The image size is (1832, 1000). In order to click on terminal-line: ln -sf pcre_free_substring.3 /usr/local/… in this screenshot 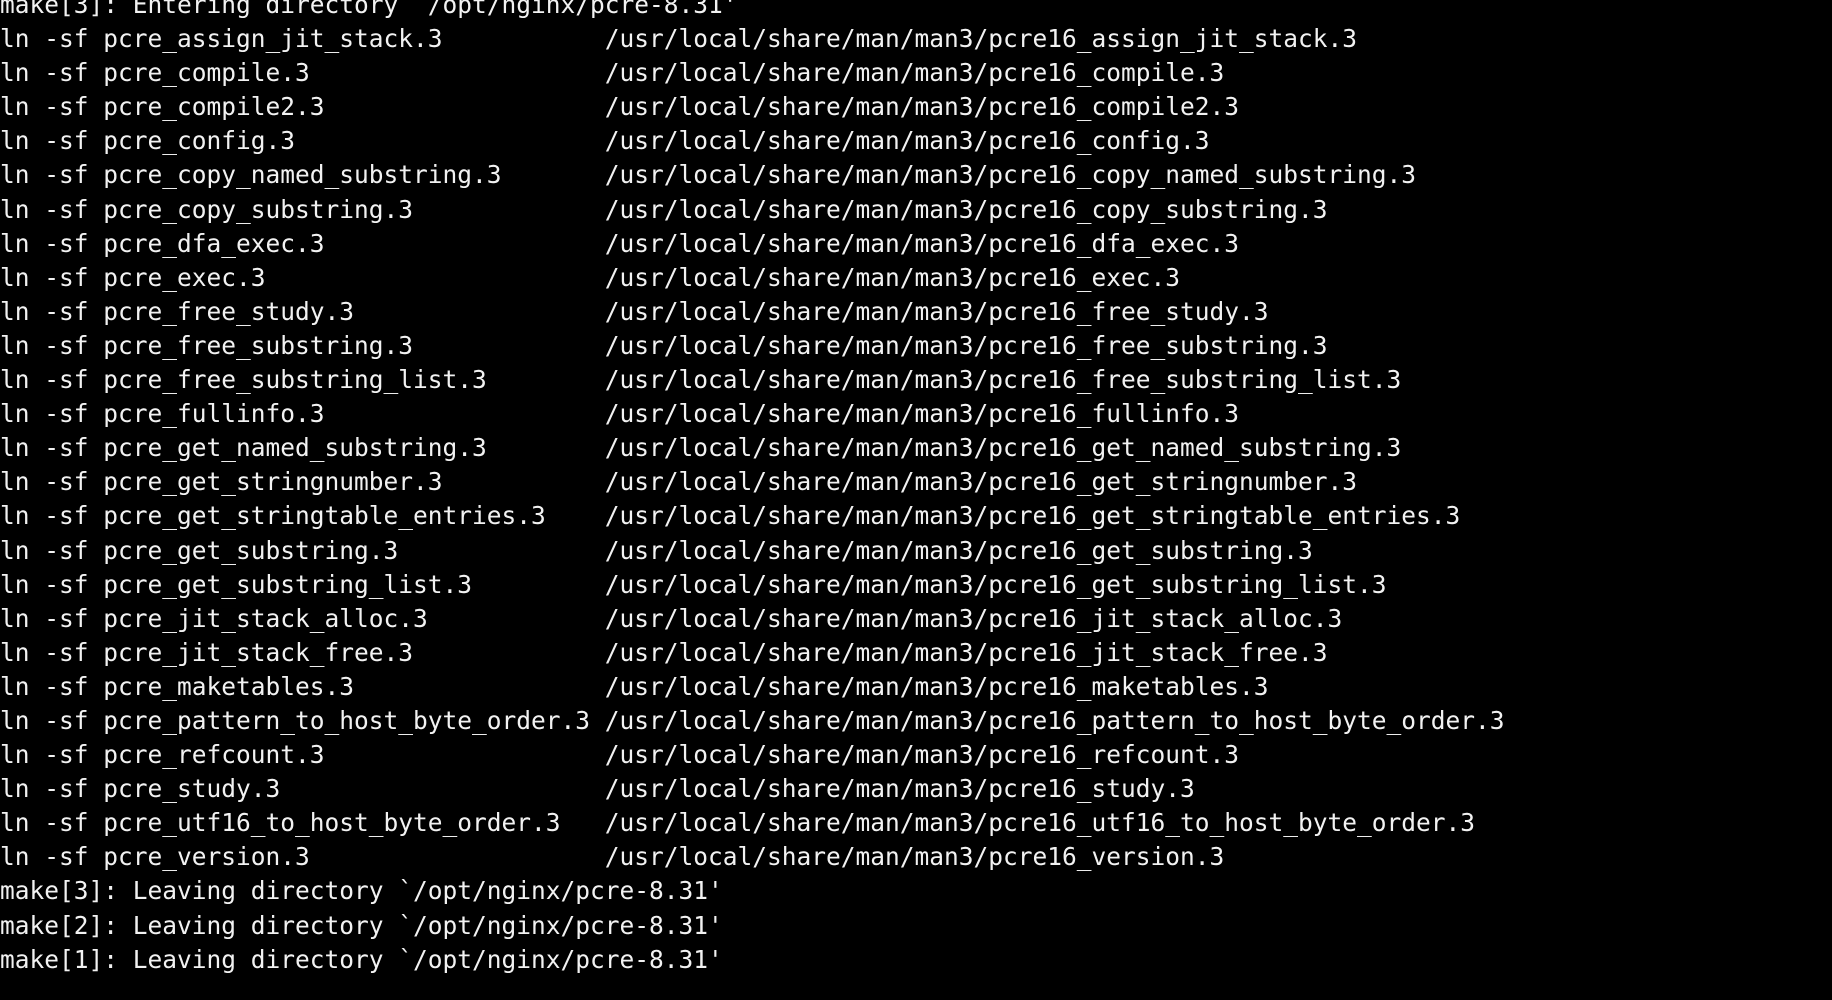, I will do `click(664, 345)`.